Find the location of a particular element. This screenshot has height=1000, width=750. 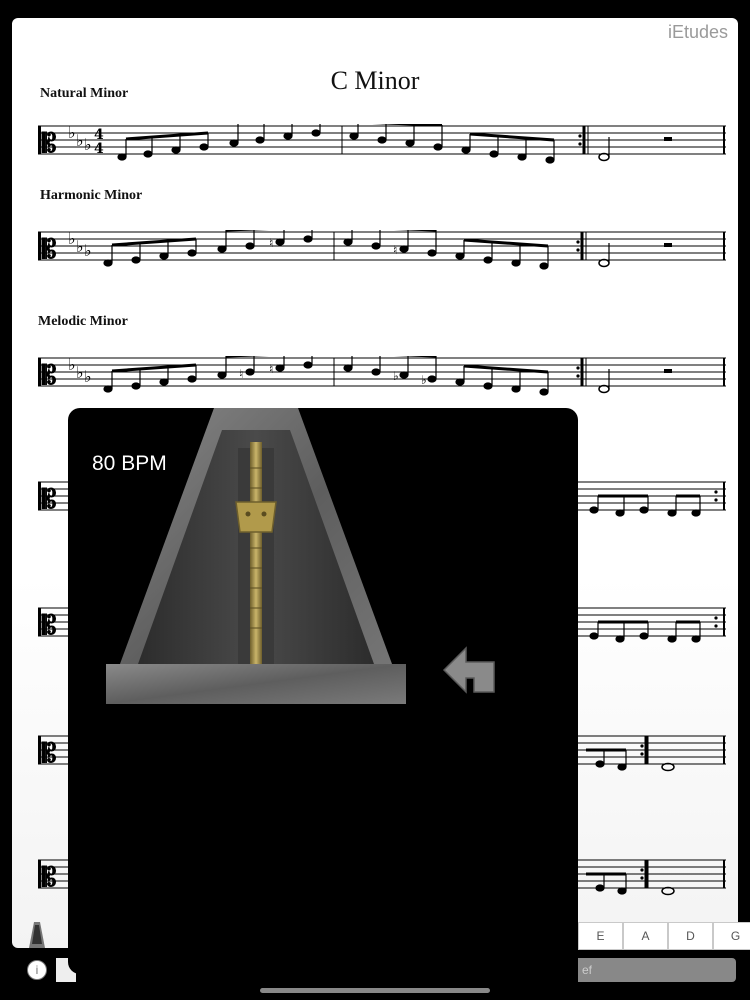

section-label-natural: Natural Minor is located at coordinates (84, 93).